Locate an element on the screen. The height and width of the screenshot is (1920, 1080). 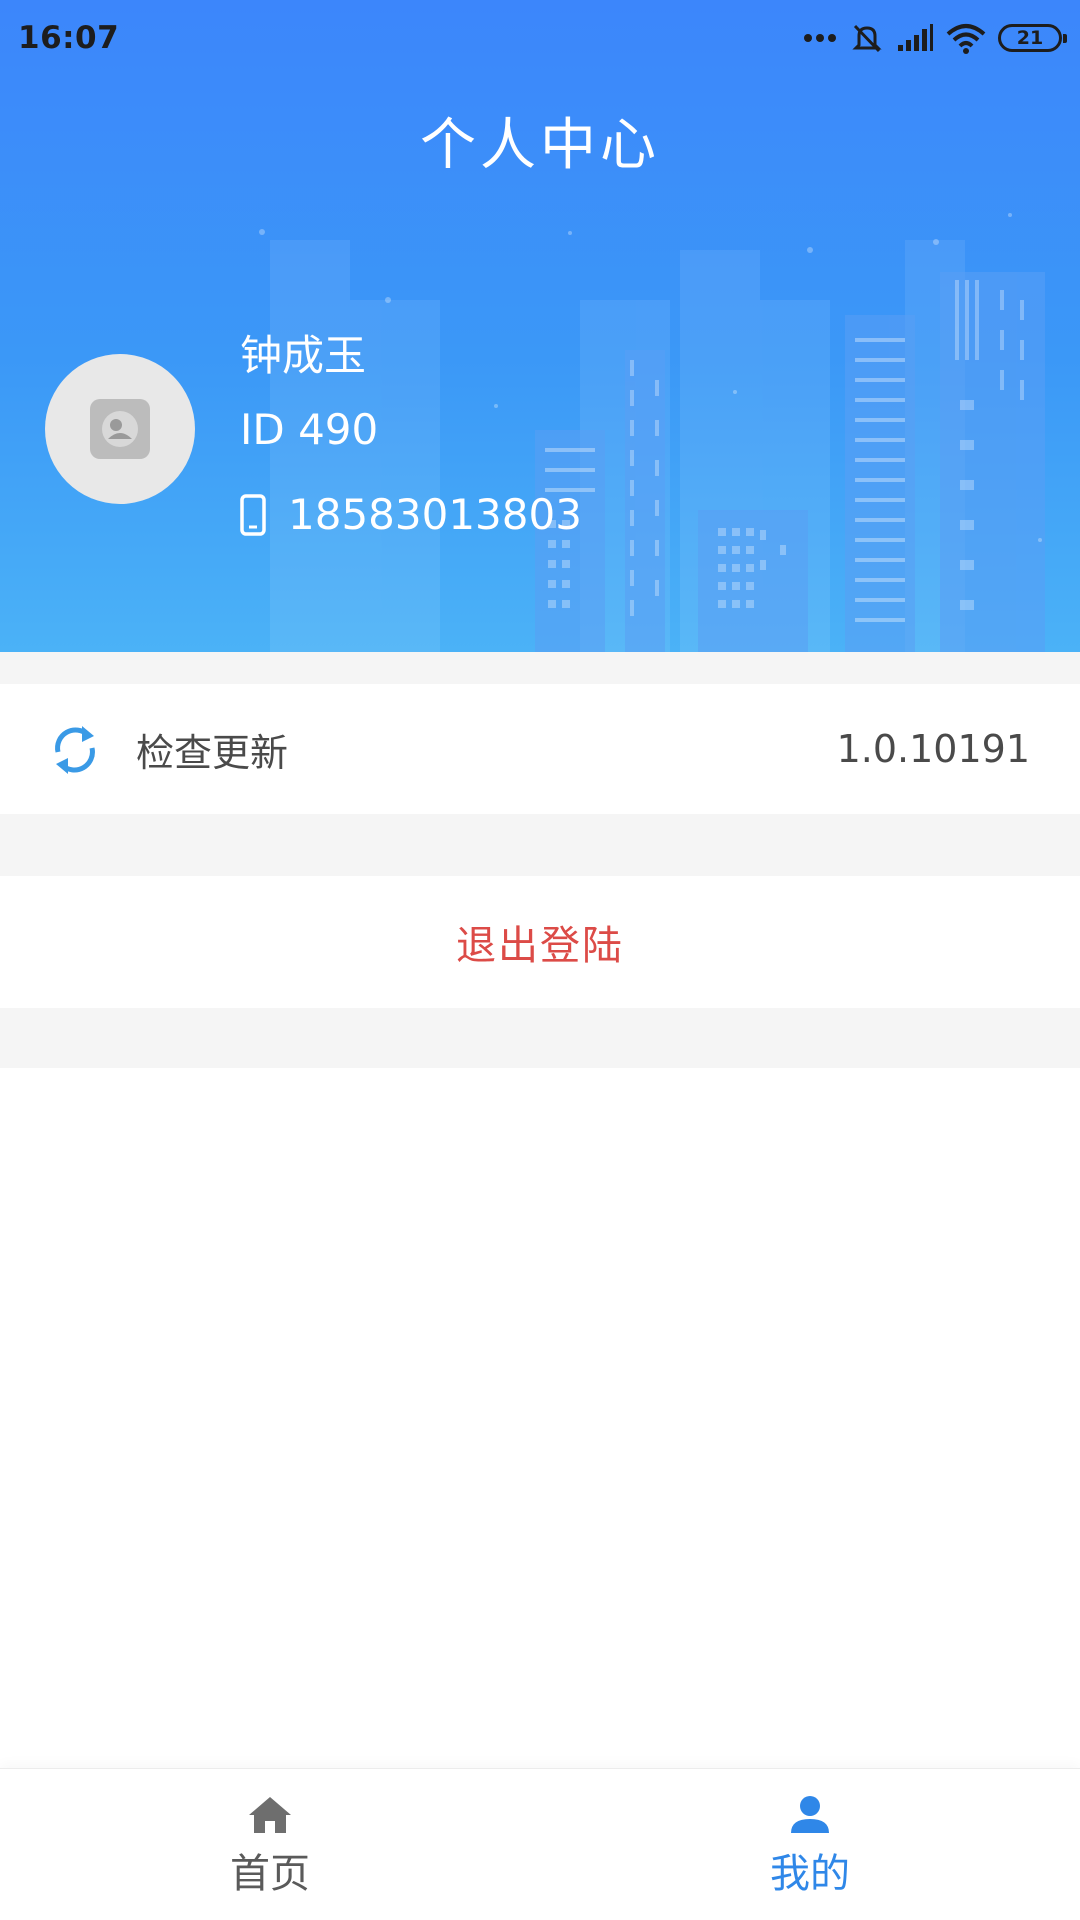
bottom-tab-bar: 首页 我的 is located at coordinates (540, 1844).